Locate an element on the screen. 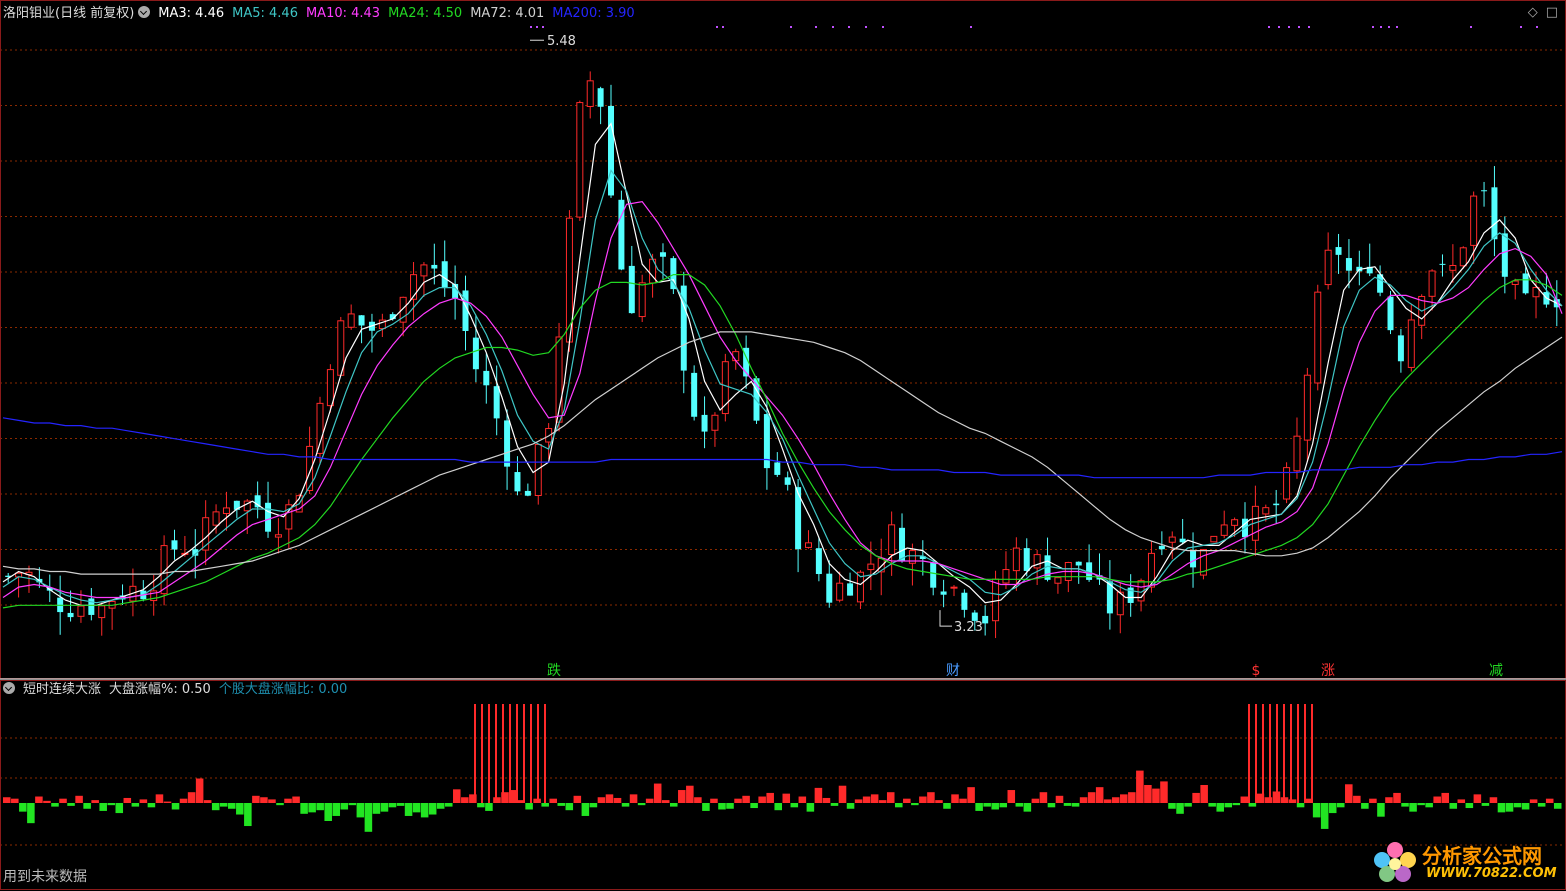 Image resolution: width=1566 pixels, height=891 pixels. ma24-label: MA24: 4.50 is located at coordinates (425, 13).